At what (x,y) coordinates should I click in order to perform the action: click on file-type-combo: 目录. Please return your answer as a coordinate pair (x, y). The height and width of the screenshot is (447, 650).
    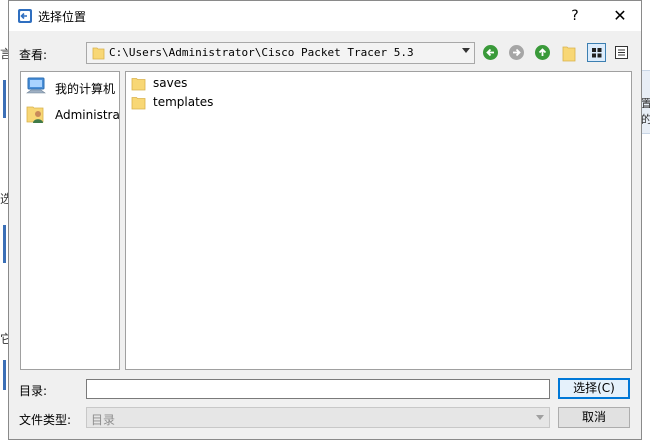
    Looking at the image, I should click on (318, 417).